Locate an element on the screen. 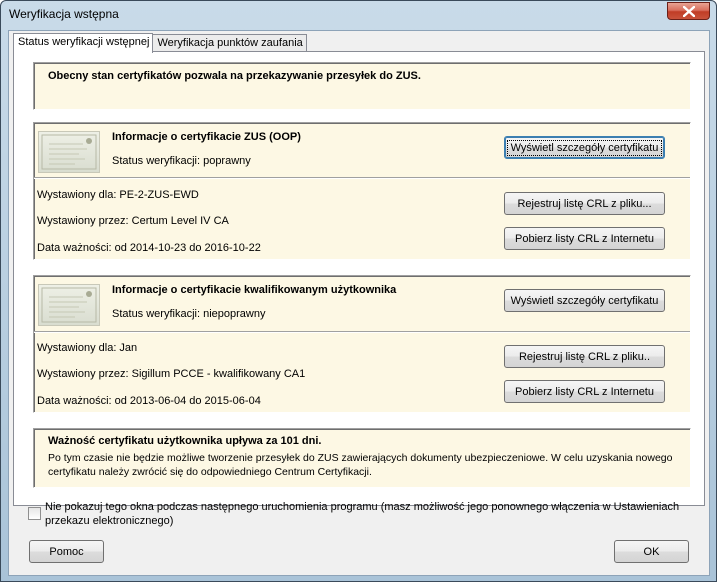 The height and width of the screenshot is (582, 717). user-details-button: Wyświetl szczegóły certyfikatu is located at coordinates (584, 300).